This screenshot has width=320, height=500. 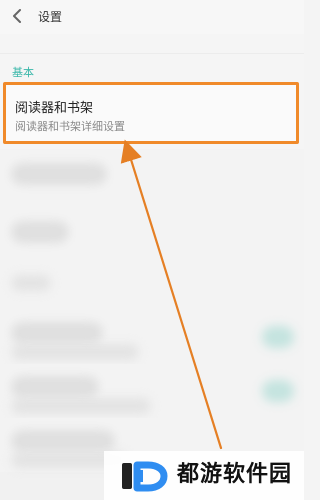 I want to click on back-button, so click(x=17, y=16).